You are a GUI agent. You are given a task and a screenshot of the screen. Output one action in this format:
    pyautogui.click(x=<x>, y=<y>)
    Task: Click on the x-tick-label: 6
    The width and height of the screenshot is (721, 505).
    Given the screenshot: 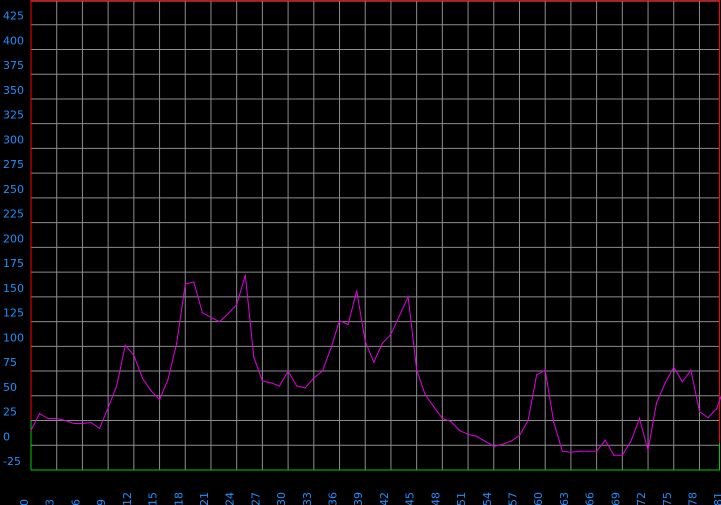 What is the action you would take?
    pyautogui.click(x=75, y=502)
    